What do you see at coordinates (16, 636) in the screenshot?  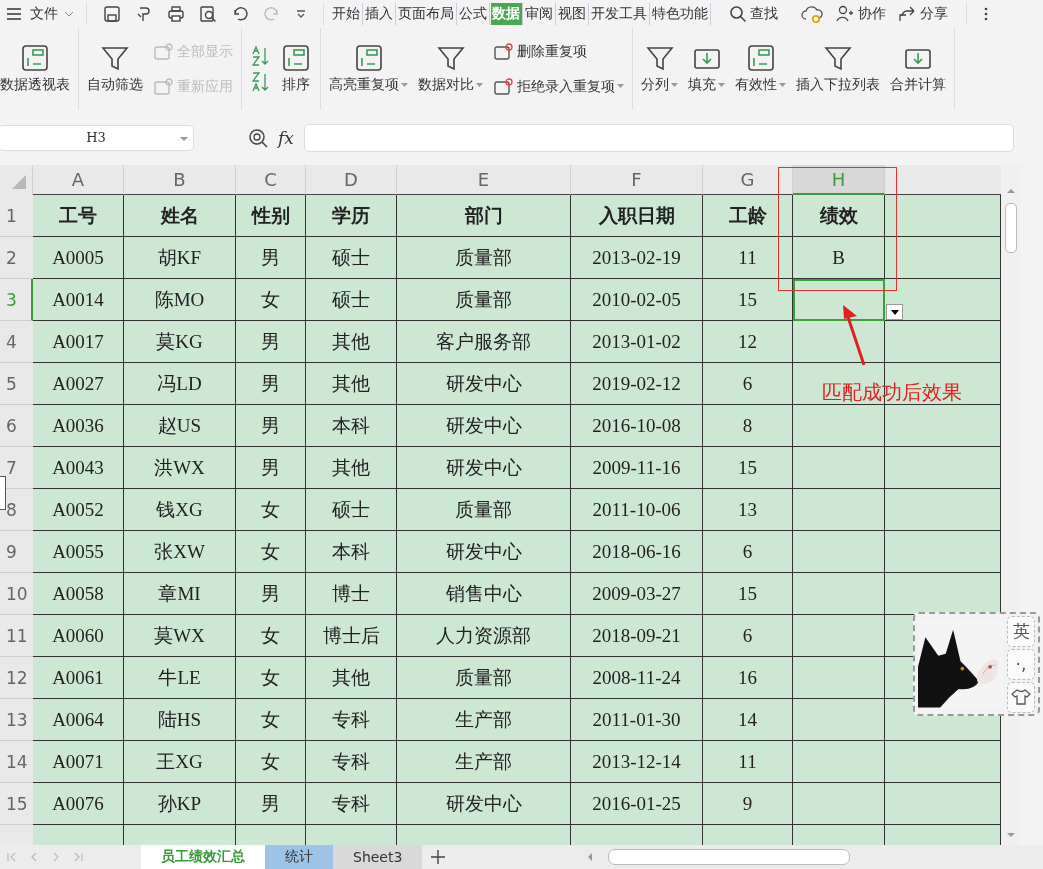 I see `row-header: 11` at bounding box center [16, 636].